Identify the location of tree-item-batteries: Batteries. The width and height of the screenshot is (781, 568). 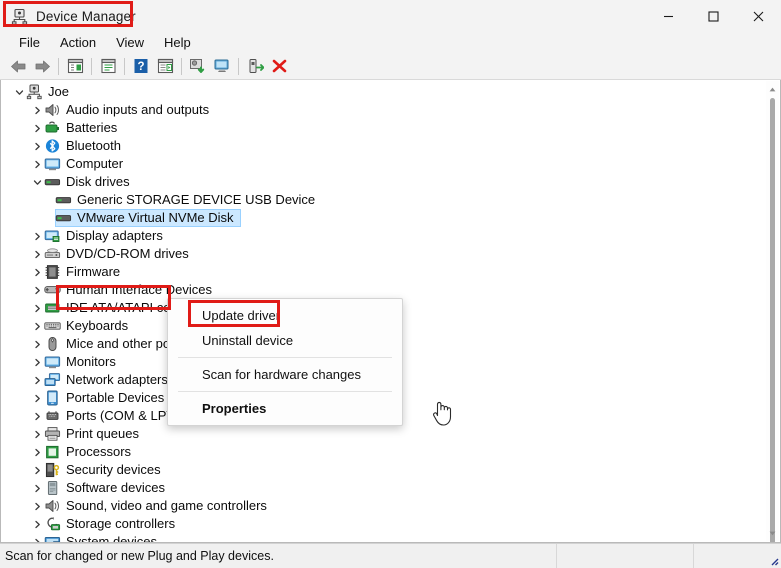
(383, 128).